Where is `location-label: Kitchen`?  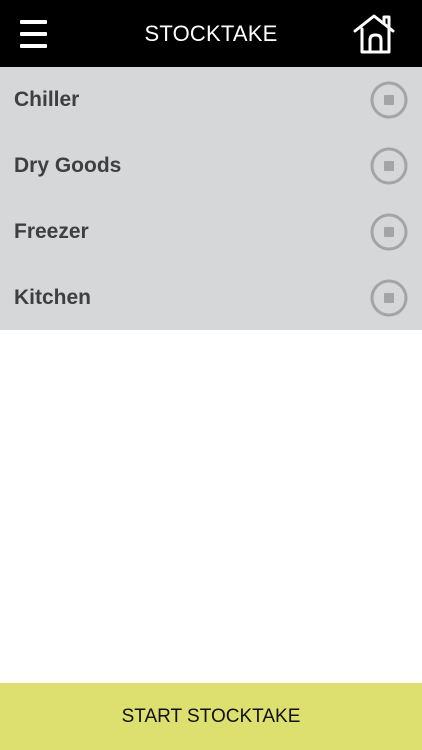
location-label: Kitchen is located at coordinates (53, 297).